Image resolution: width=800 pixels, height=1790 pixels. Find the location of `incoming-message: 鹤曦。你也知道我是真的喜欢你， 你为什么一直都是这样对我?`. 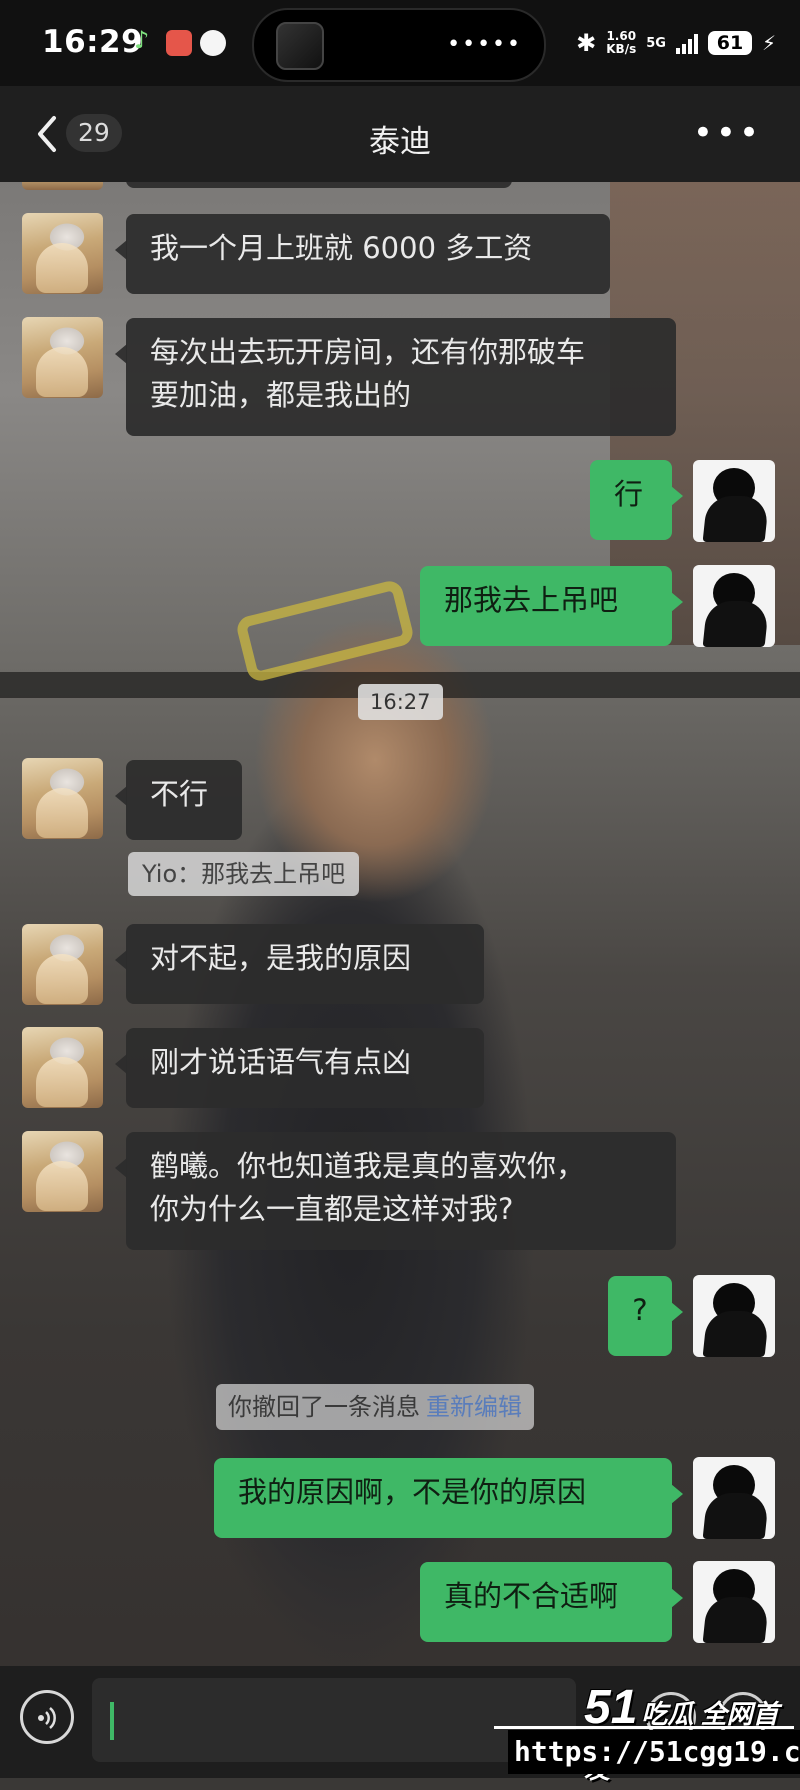

incoming-message: 鹤曦。你也知道我是真的喜欢你， 你为什么一直都是这样对我? is located at coordinates (395, 1191).